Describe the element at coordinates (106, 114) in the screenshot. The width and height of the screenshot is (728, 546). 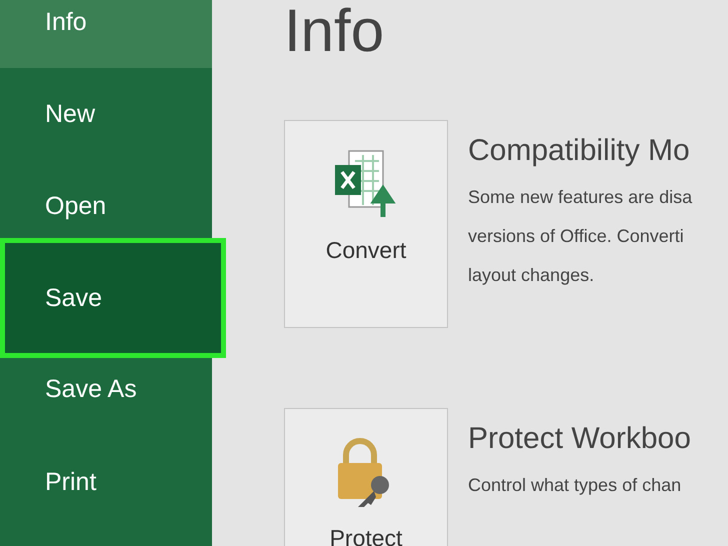
I see `sidebar-item: New` at that location.